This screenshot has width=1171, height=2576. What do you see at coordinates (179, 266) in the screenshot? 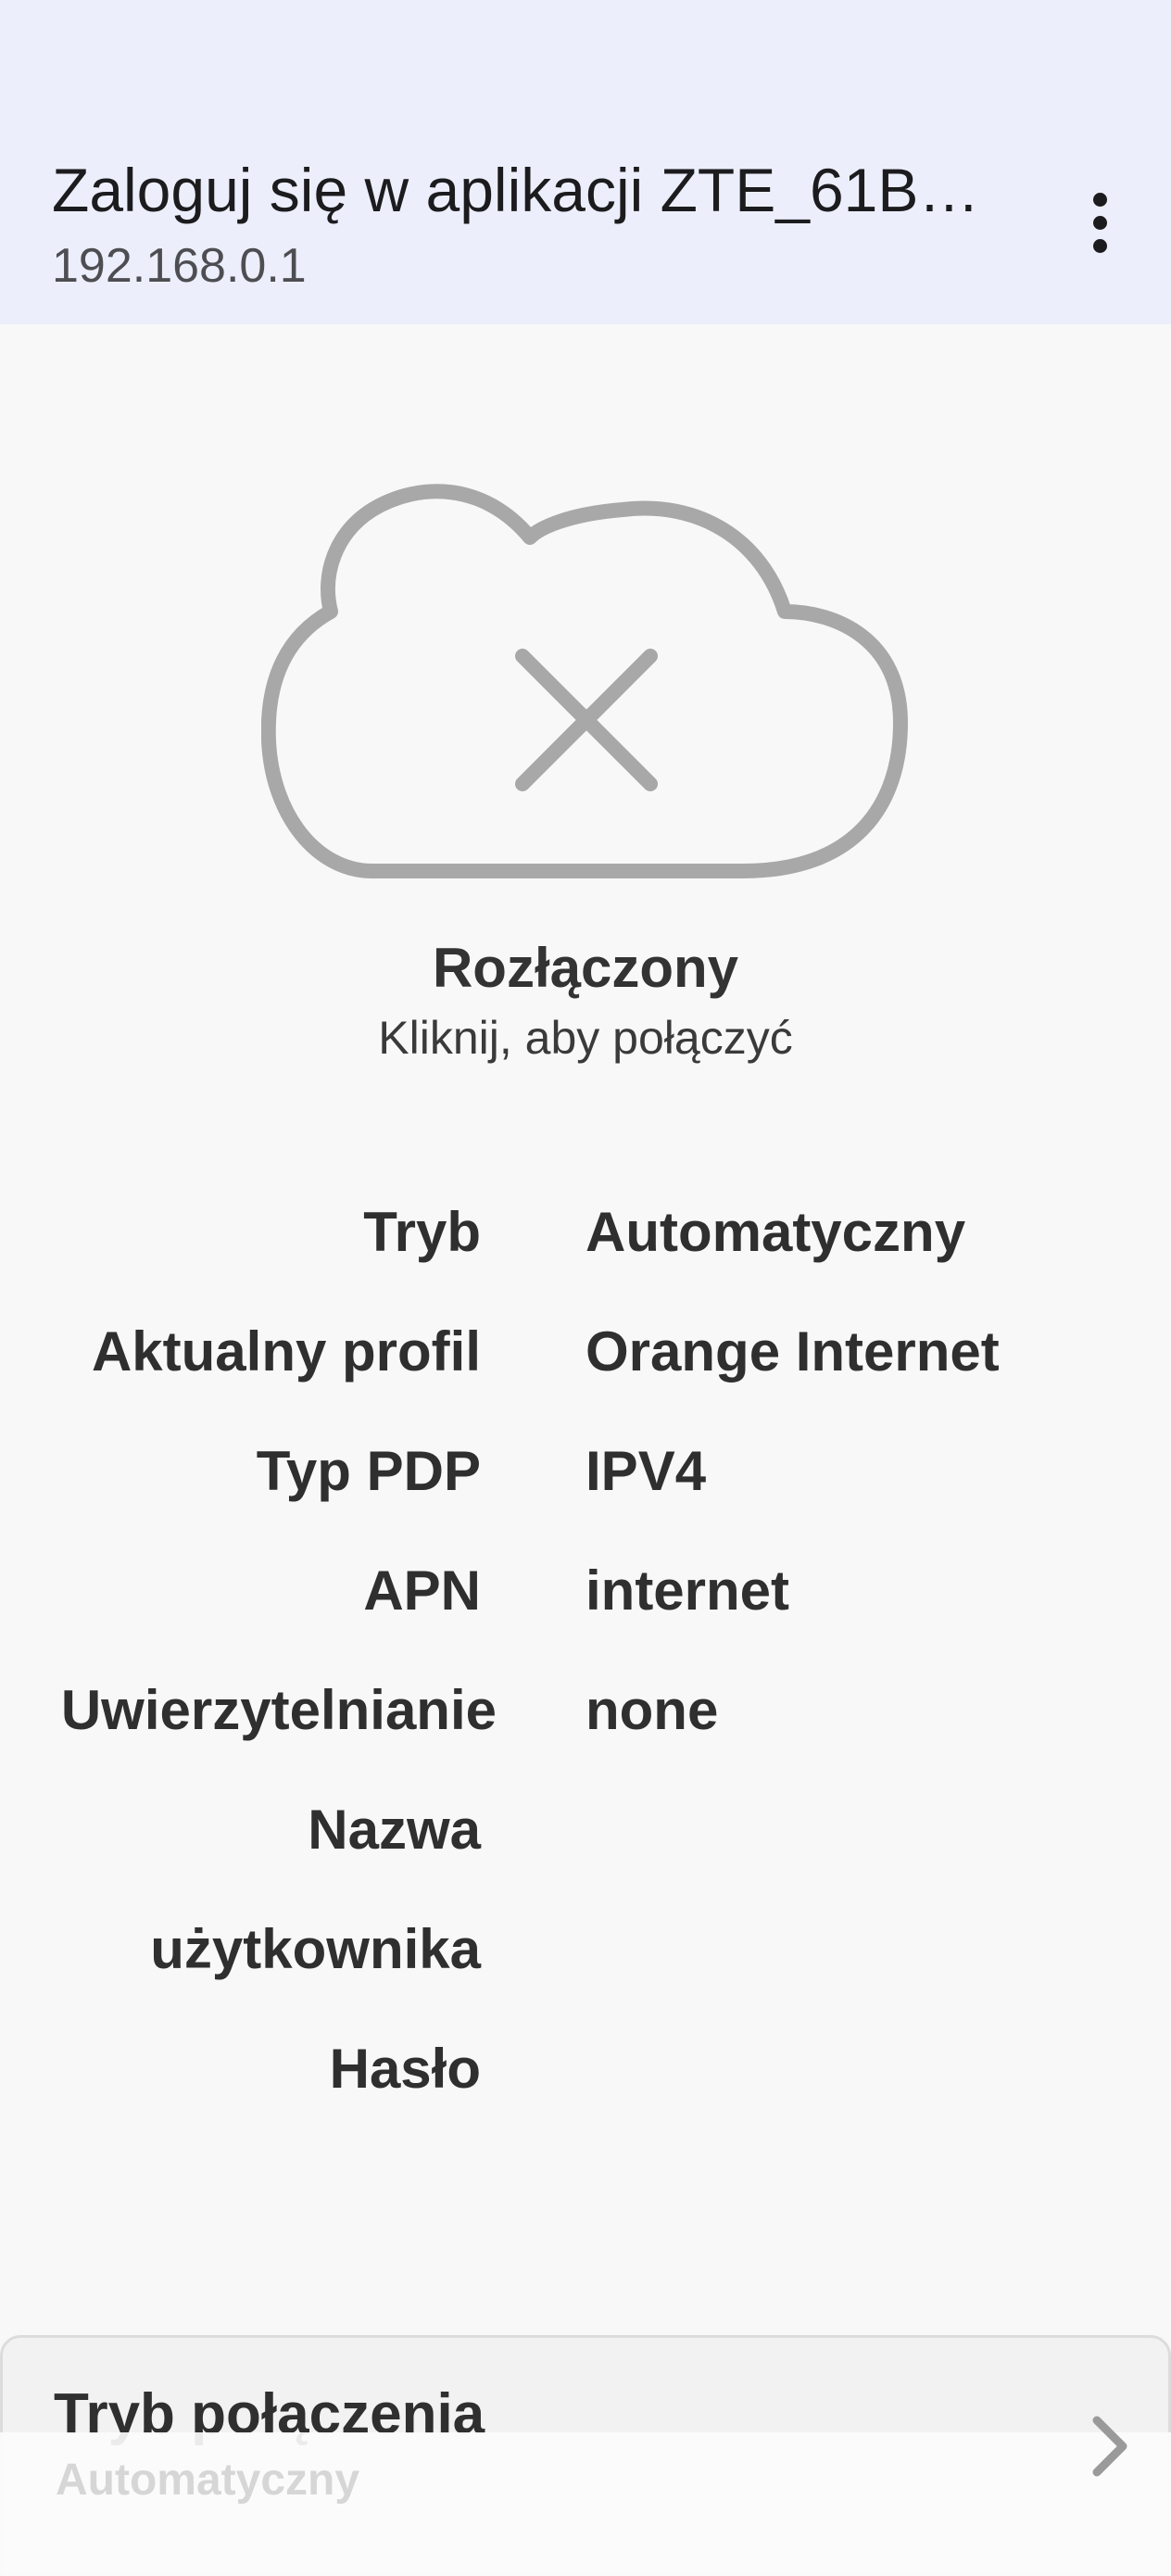
I see `page-url: 192.168.0.1` at bounding box center [179, 266].